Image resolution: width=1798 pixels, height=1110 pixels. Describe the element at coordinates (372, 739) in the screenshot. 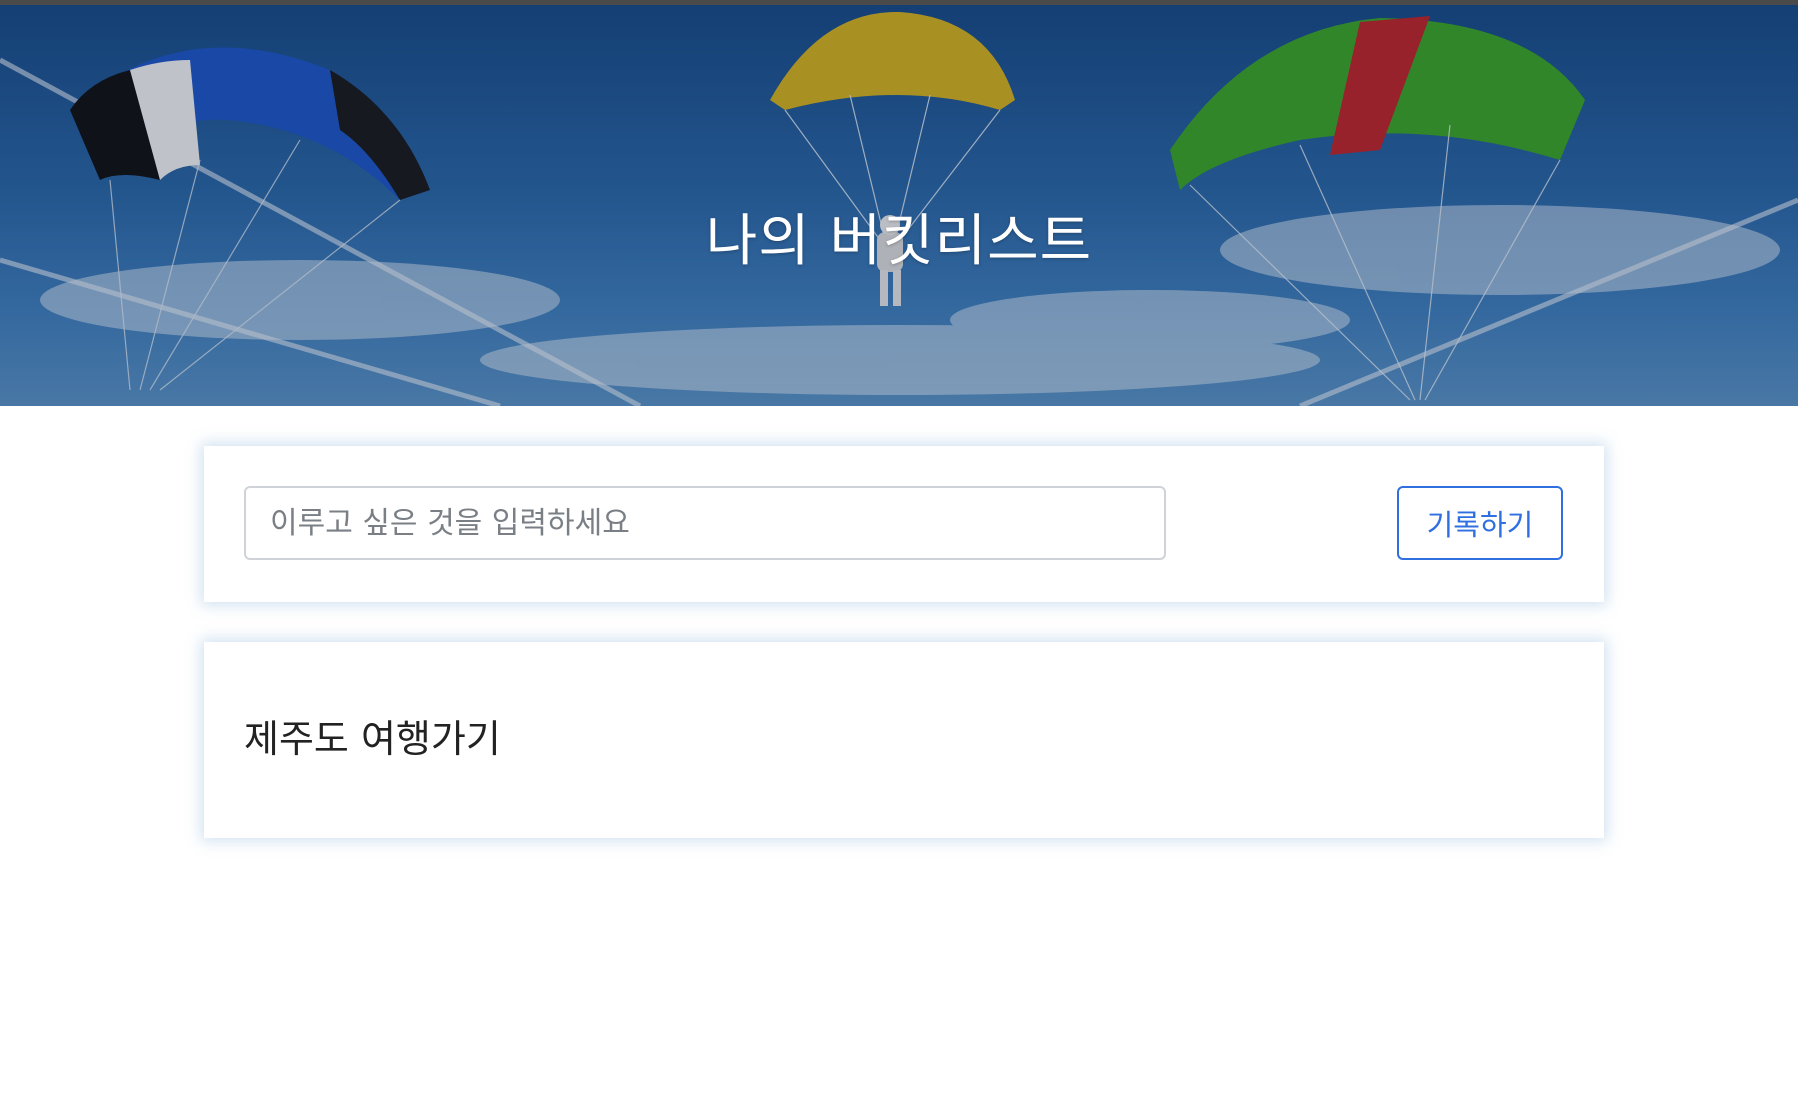

I see `bucket-list-item: 제주도 여행가기` at that location.